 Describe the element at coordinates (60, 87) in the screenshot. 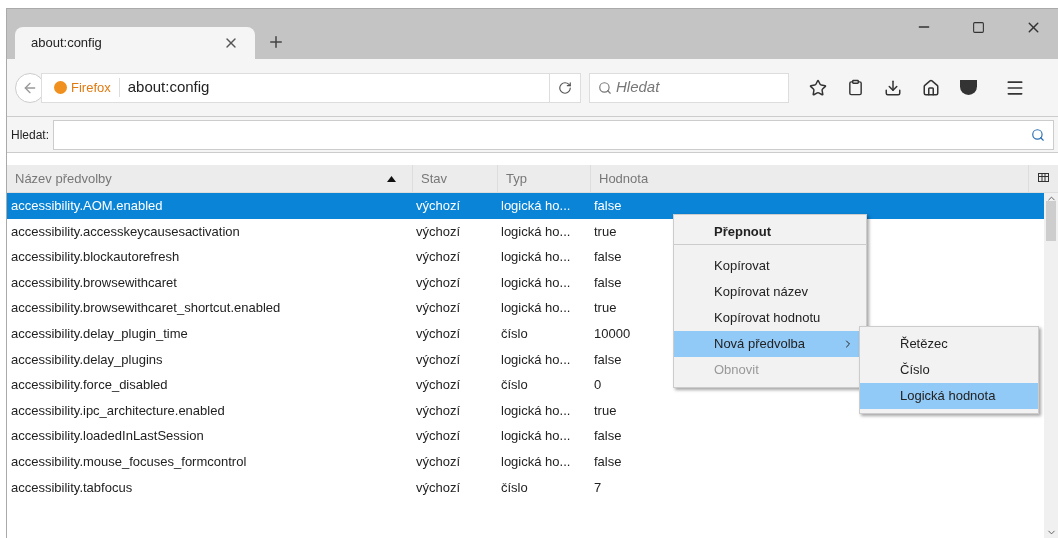

I see `browser-logo-icon` at that location.